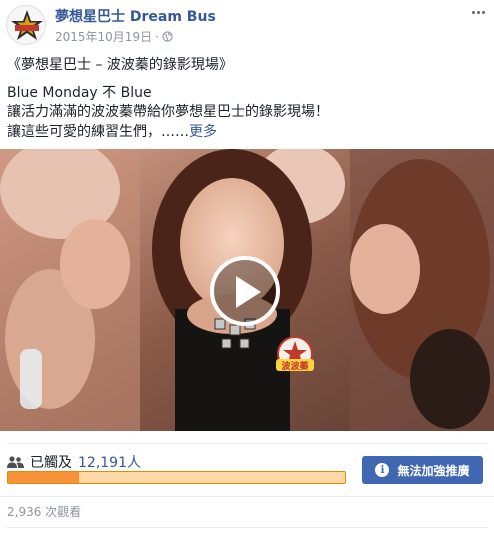 The width and height of the screenshot is (494, 533). What do you see at coordinates (167, 36) in the screenshot?
I see `globe-icon` at bounding box center [167, 36].